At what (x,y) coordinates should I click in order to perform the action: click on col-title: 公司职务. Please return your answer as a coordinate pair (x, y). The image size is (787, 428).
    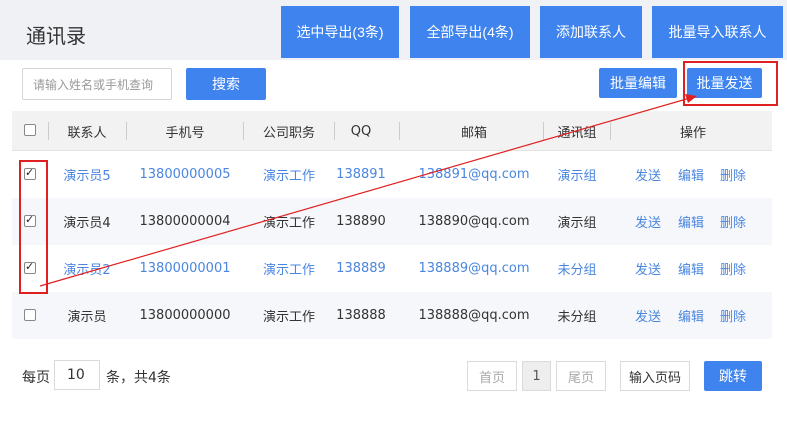
    Looking at the image, I should click on (288, 133).